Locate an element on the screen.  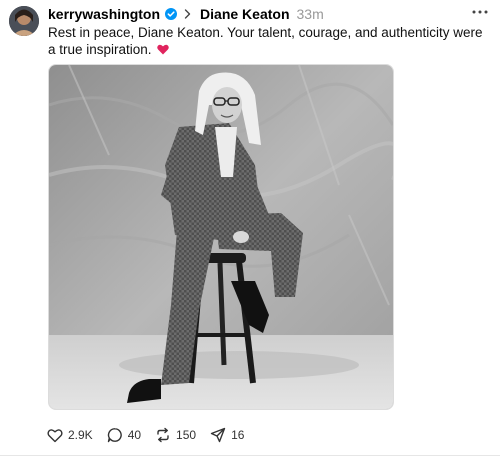
repost-count: 150 is located at coordinates (186, 435).